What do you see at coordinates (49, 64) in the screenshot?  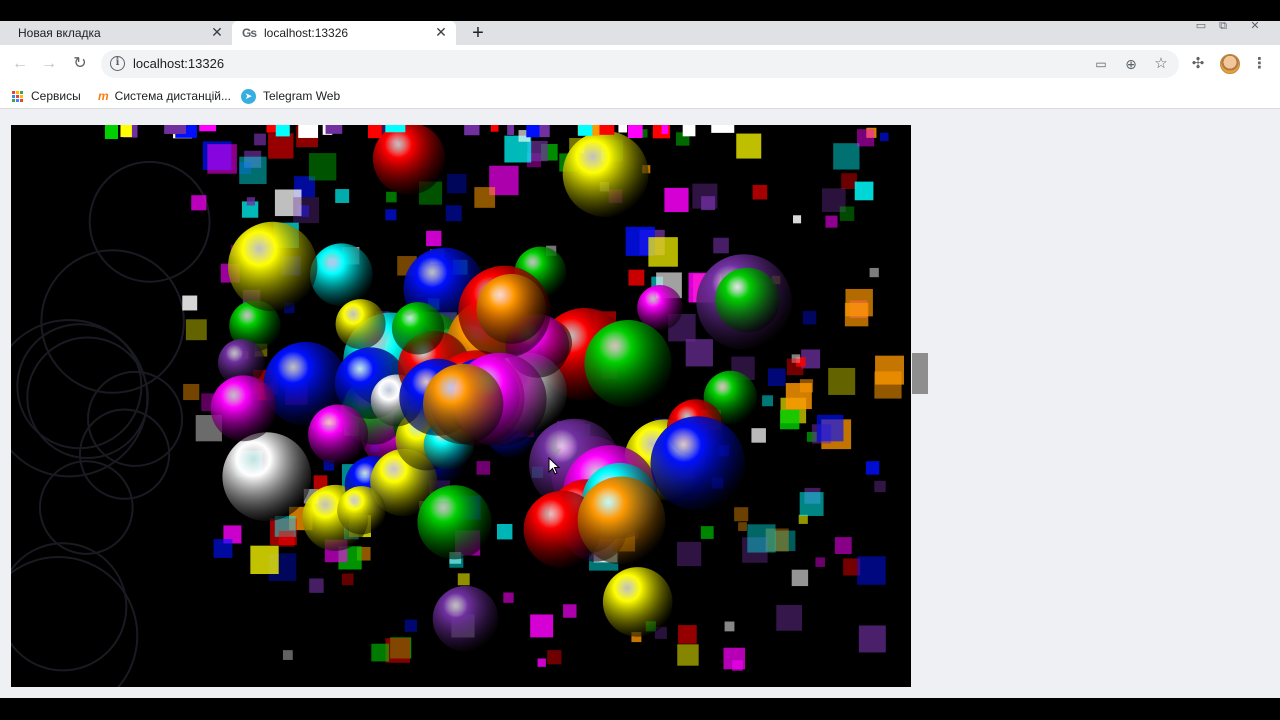 I see `forward-arrow-icon: →` at bounding box center [49, 64].